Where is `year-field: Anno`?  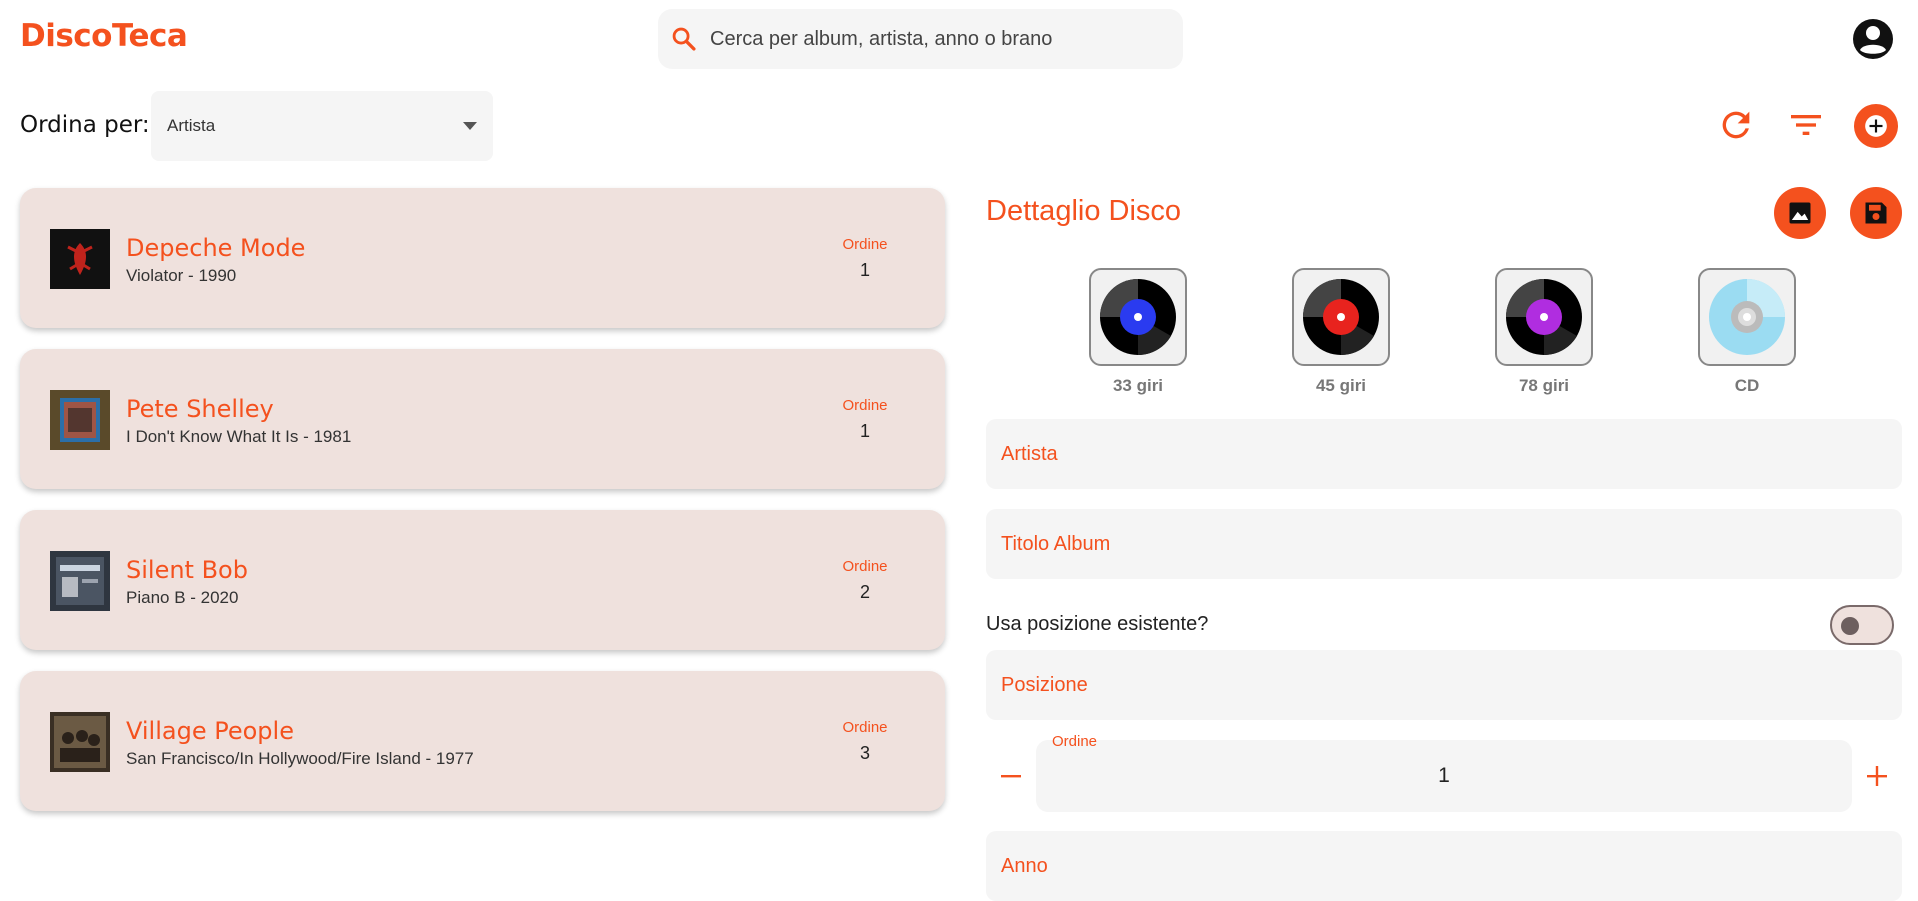
year-field: Anno is located at coordinates (1444, 866).